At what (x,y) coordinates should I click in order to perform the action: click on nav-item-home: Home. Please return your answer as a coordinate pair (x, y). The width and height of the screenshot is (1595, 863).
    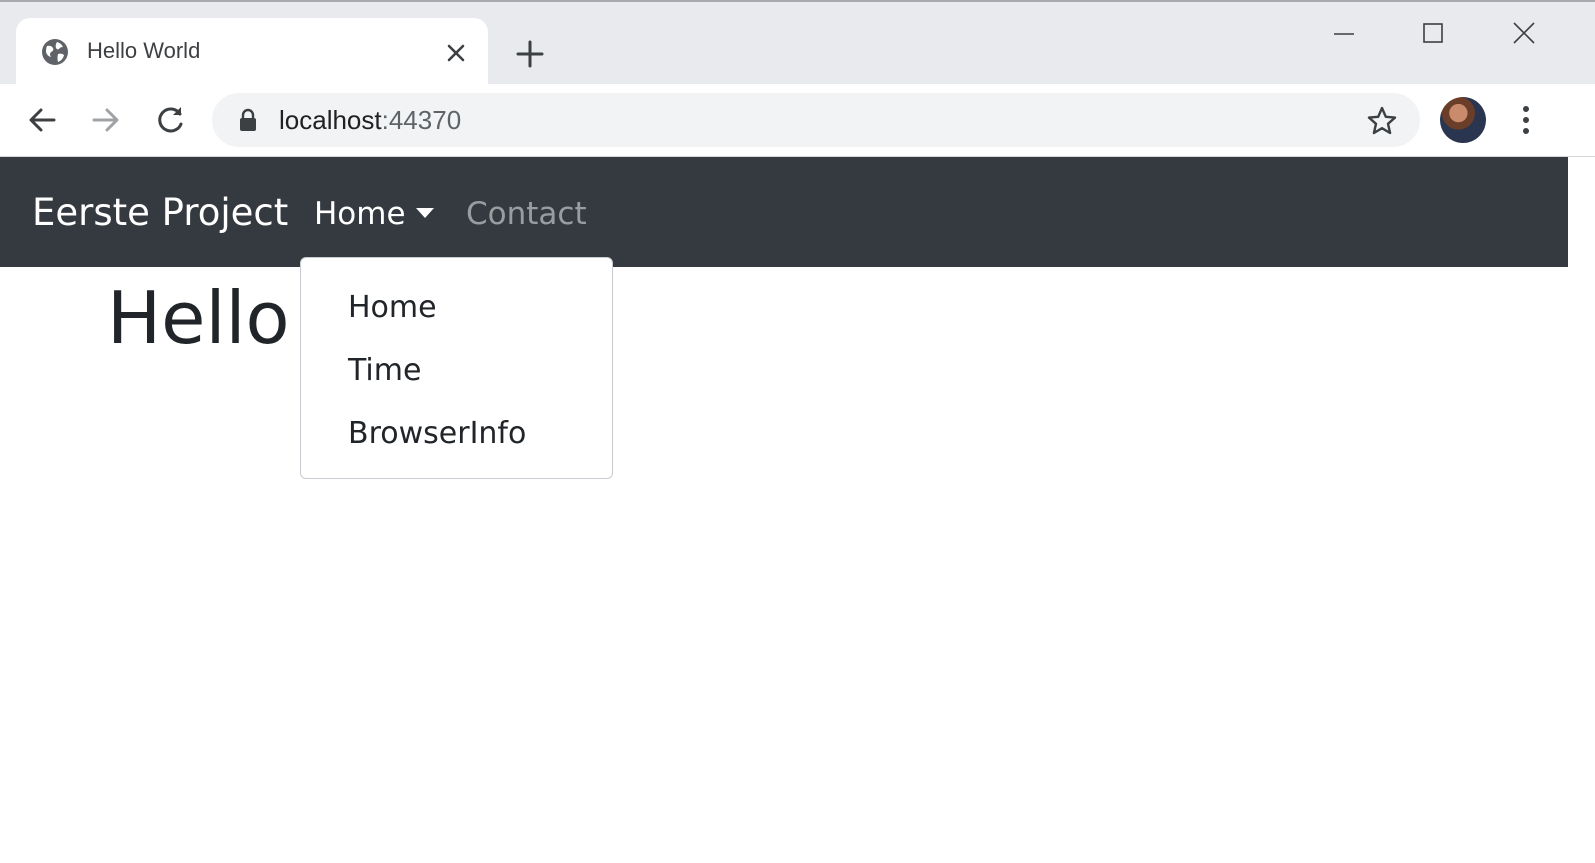
    Looking at the image, I should click on (360, 214).